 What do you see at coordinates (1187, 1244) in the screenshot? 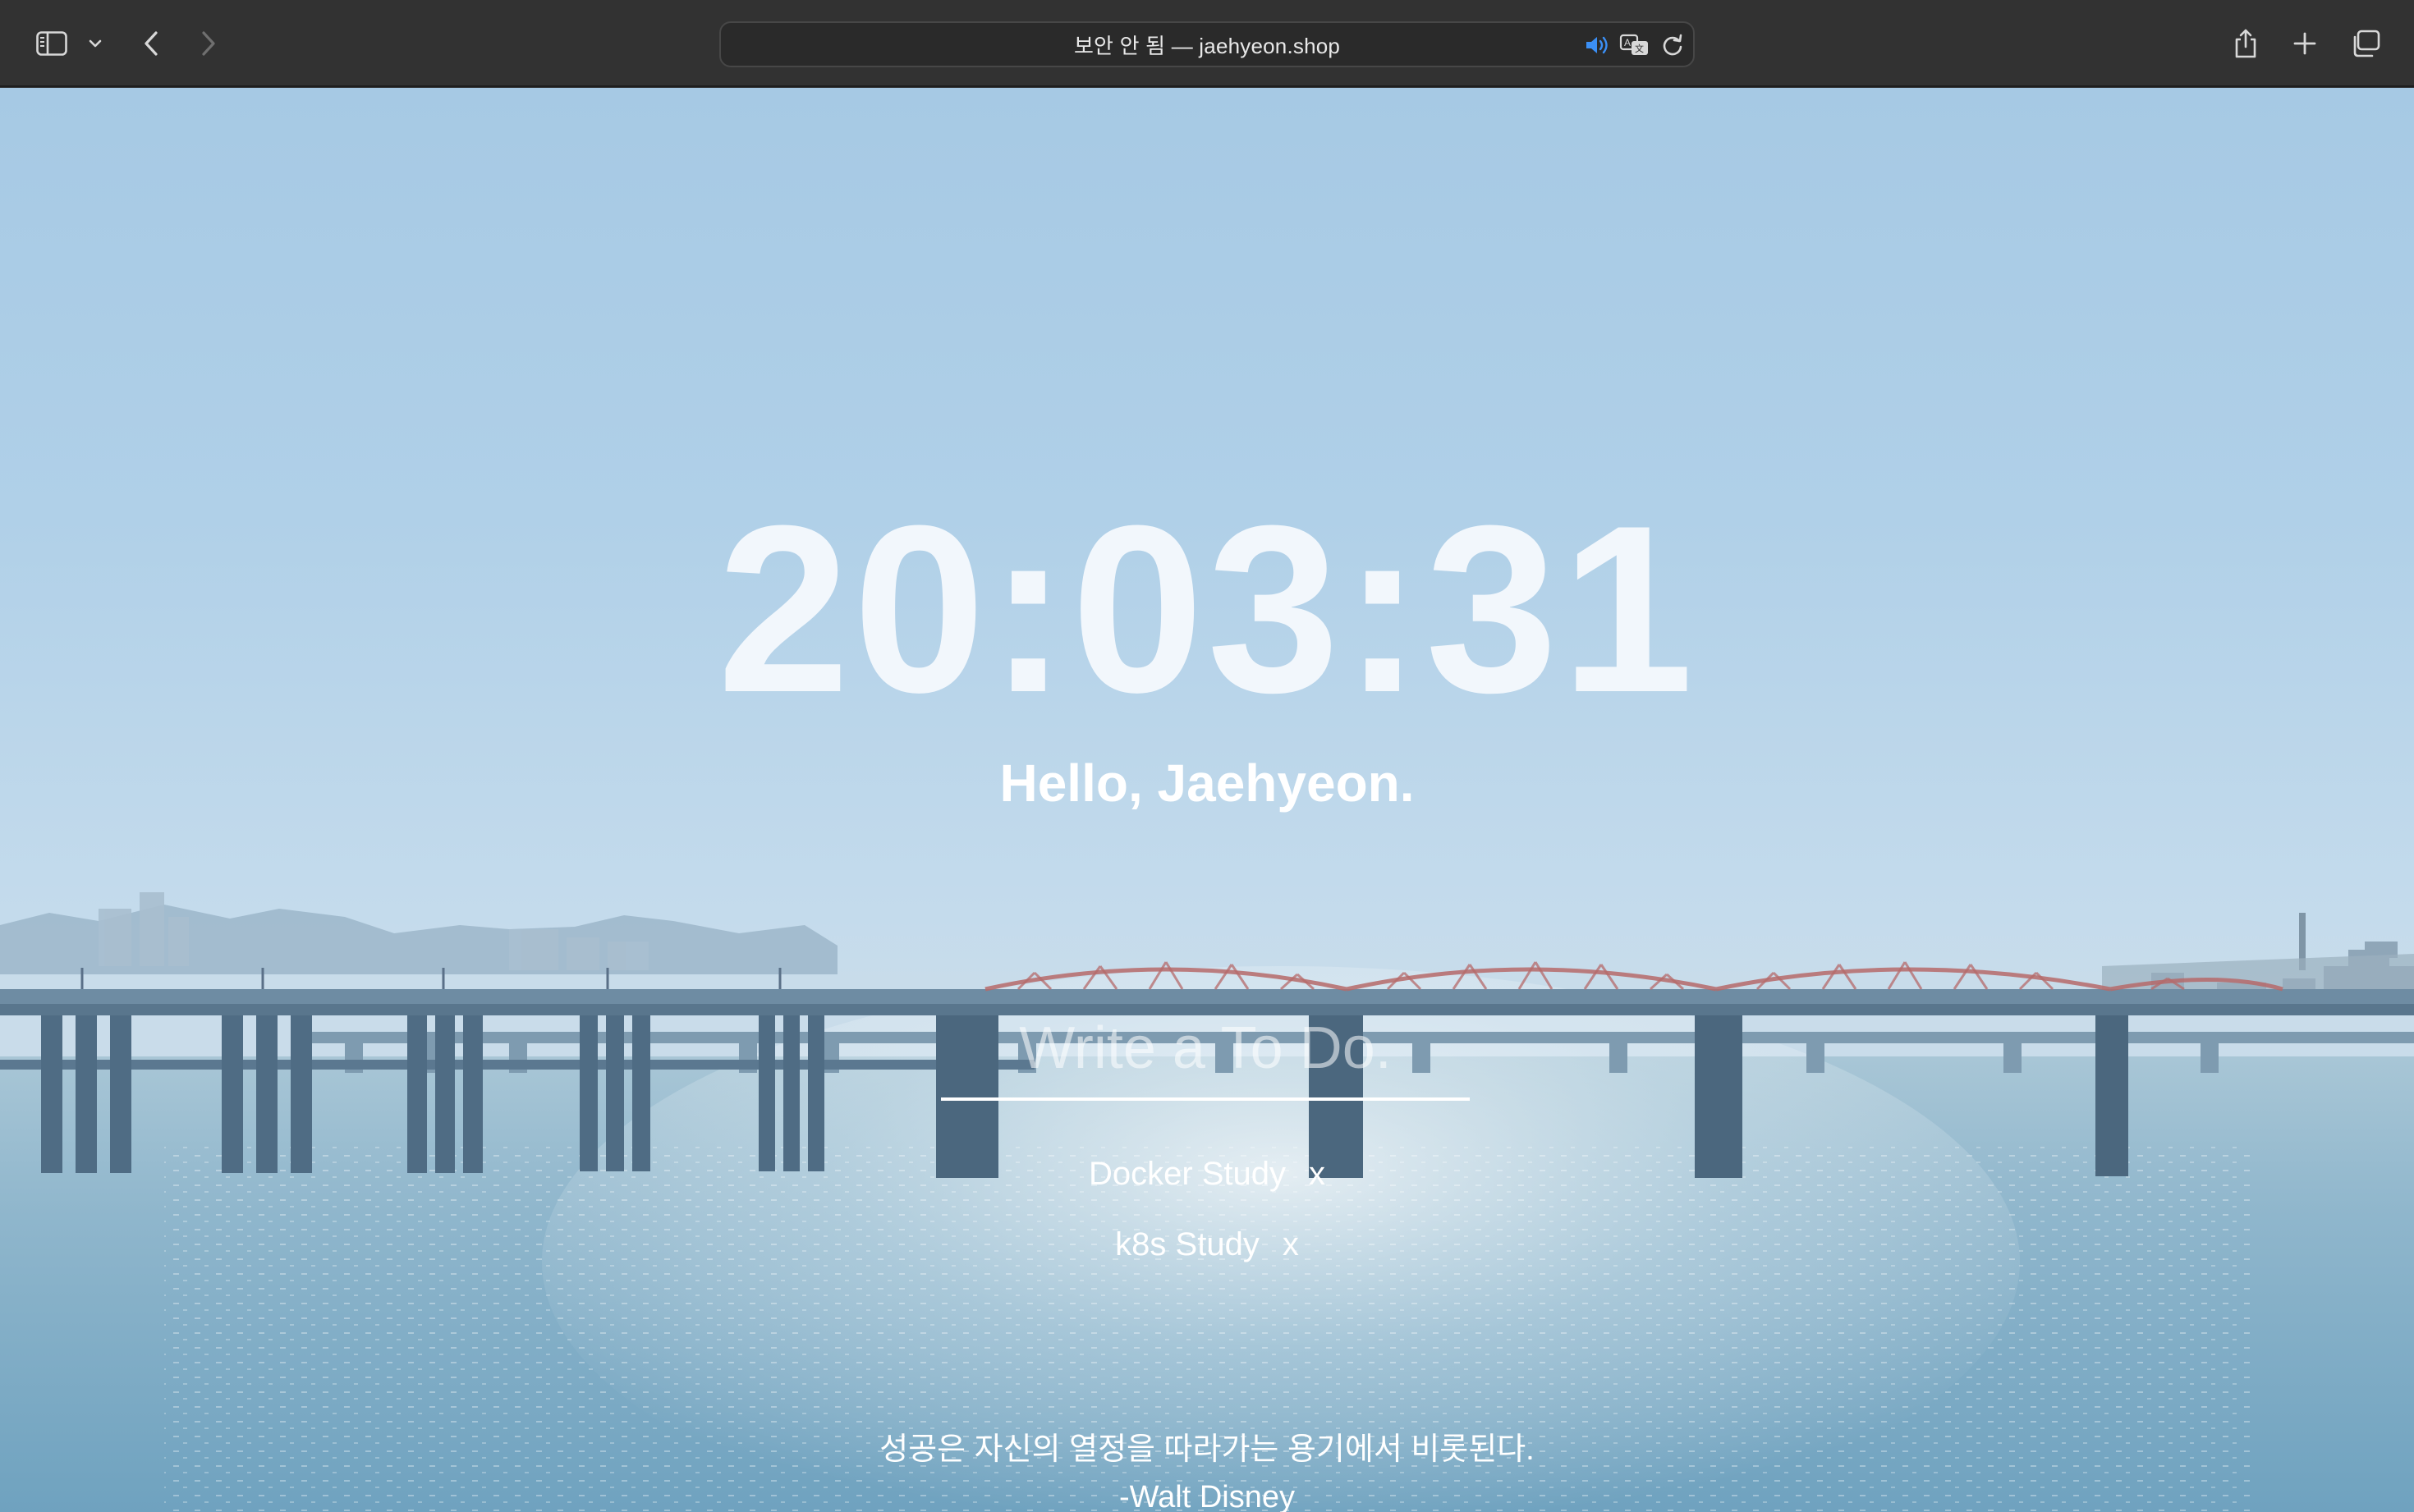
I see `todo-item-text: k8s Study` at bounding box center [1187, 1244].